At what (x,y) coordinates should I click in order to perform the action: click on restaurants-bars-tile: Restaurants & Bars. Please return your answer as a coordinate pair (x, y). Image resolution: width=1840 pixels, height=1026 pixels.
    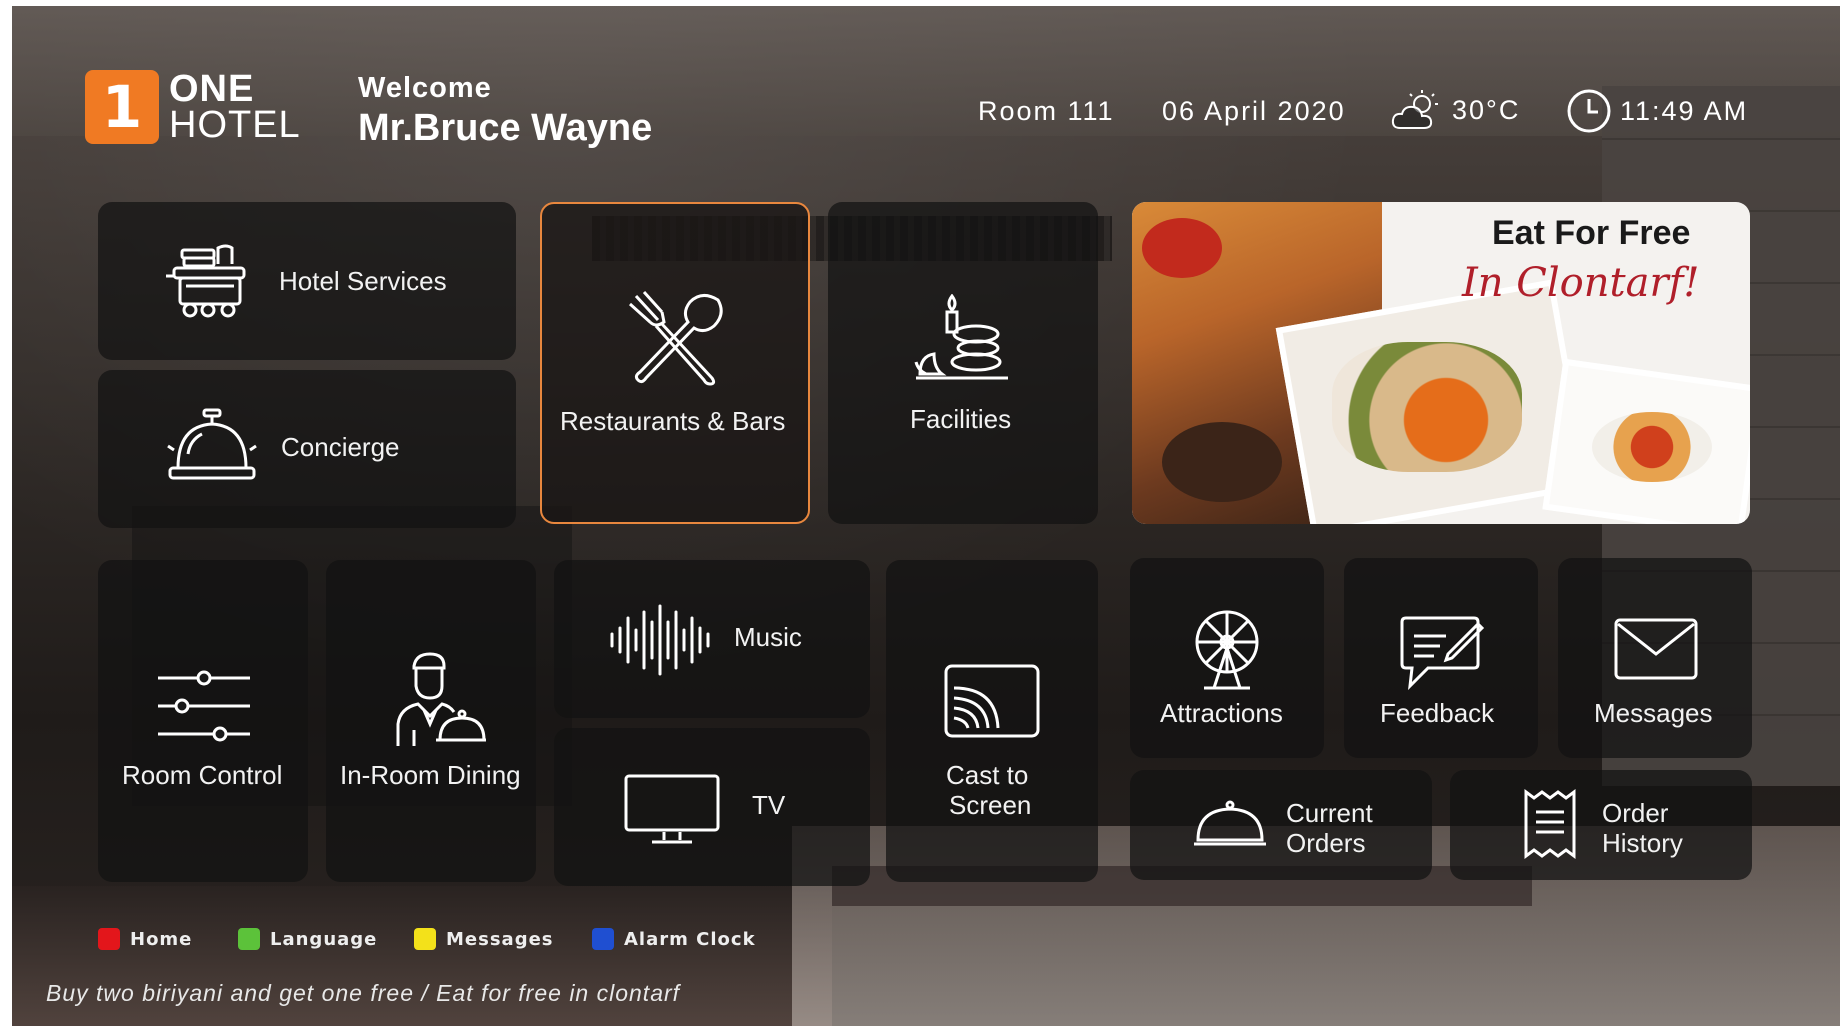
    Looking at the image, I should click on (675, 363).